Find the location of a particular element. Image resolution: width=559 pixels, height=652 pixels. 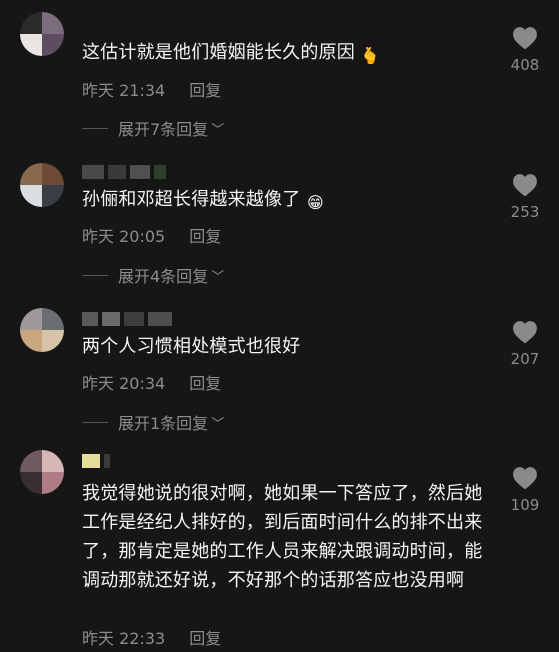

finger-heart-emoji: 🫰 is located at coordinates (370, 55).